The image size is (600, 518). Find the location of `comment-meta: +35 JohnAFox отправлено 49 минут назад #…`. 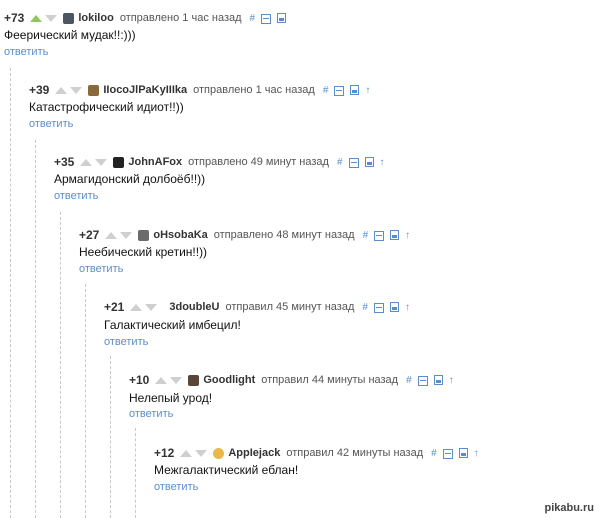

comment-meta: +35 JohnAFox отправлено 49 минут назад #… is located at coordinates (222, 162).